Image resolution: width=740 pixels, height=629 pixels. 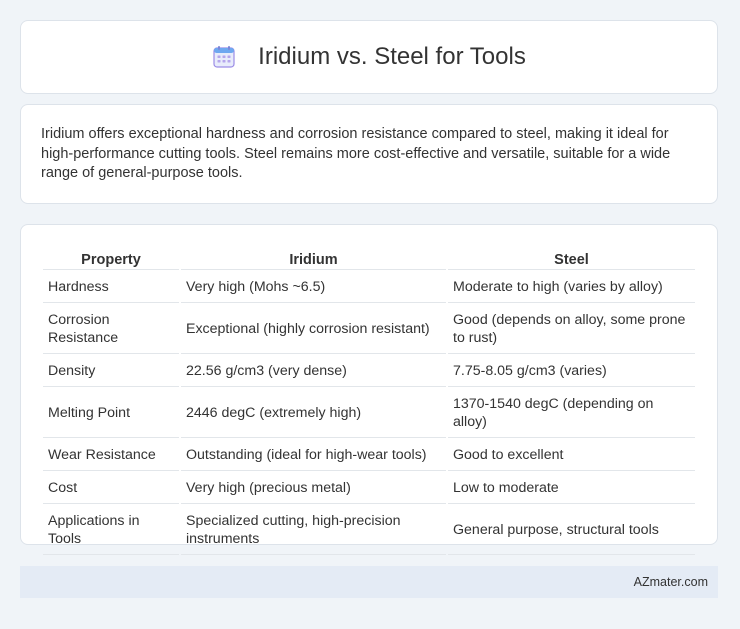 I want to click on row-steel: 1370-1540 degC (depending on alloy), so click(x=571, y=413).